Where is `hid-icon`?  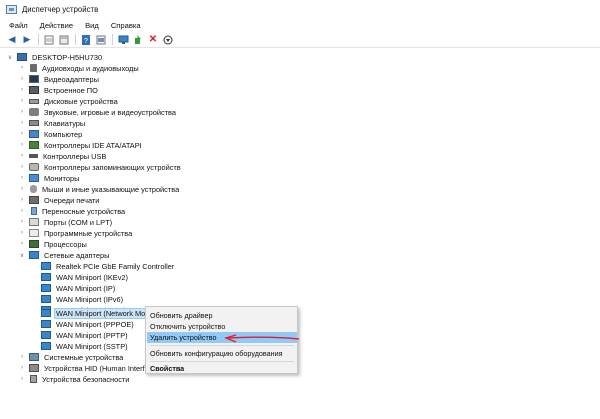
hid-icon is located at coordinates (34, 368).